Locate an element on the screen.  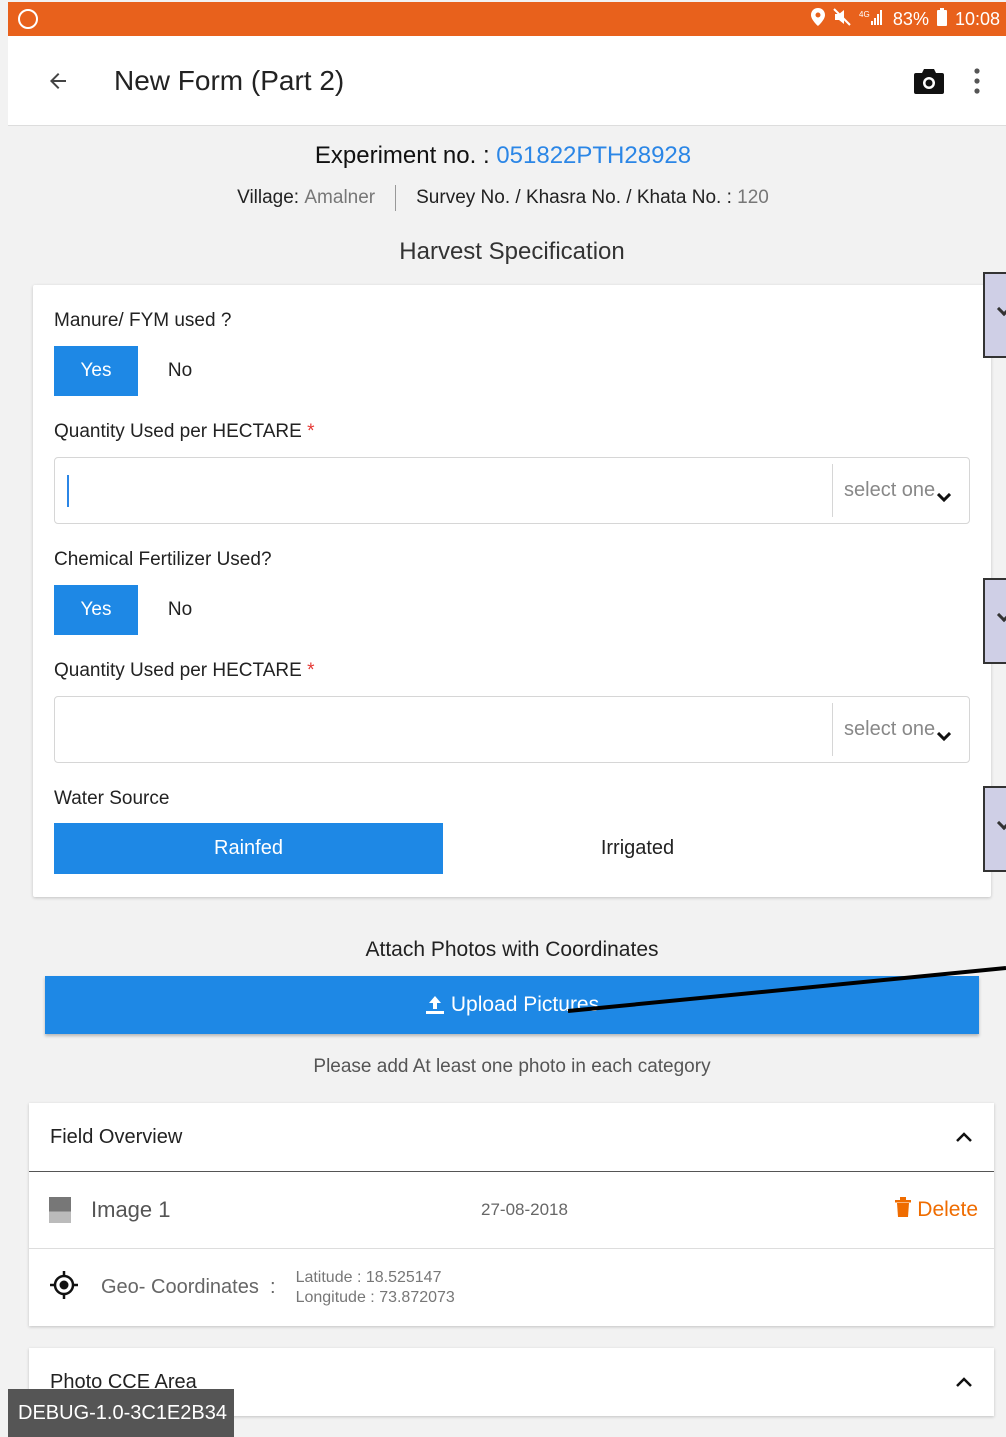
panel-title: Field Overview is located at coordinates (116, 1136).